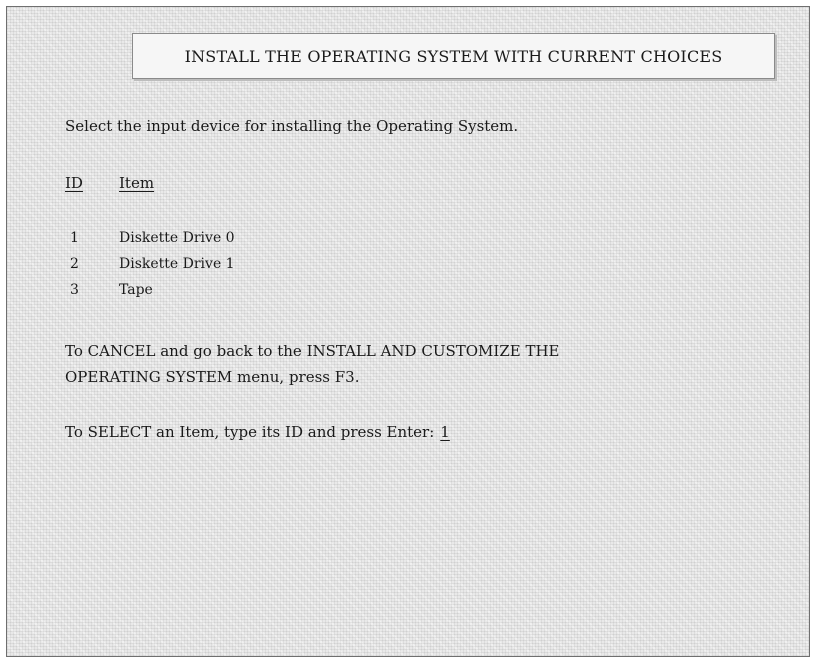 The height and width of the screenshot is (663, 818). I want to click on list-item-label: Diskette Drive 0, so click(177, 238).